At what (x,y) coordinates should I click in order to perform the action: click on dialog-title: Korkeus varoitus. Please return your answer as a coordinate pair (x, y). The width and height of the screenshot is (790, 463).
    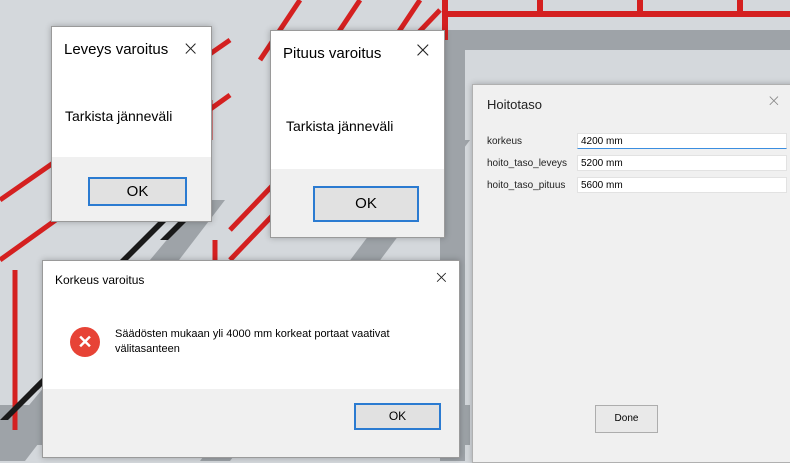
    Looking at the image, I should click on (100, 280).